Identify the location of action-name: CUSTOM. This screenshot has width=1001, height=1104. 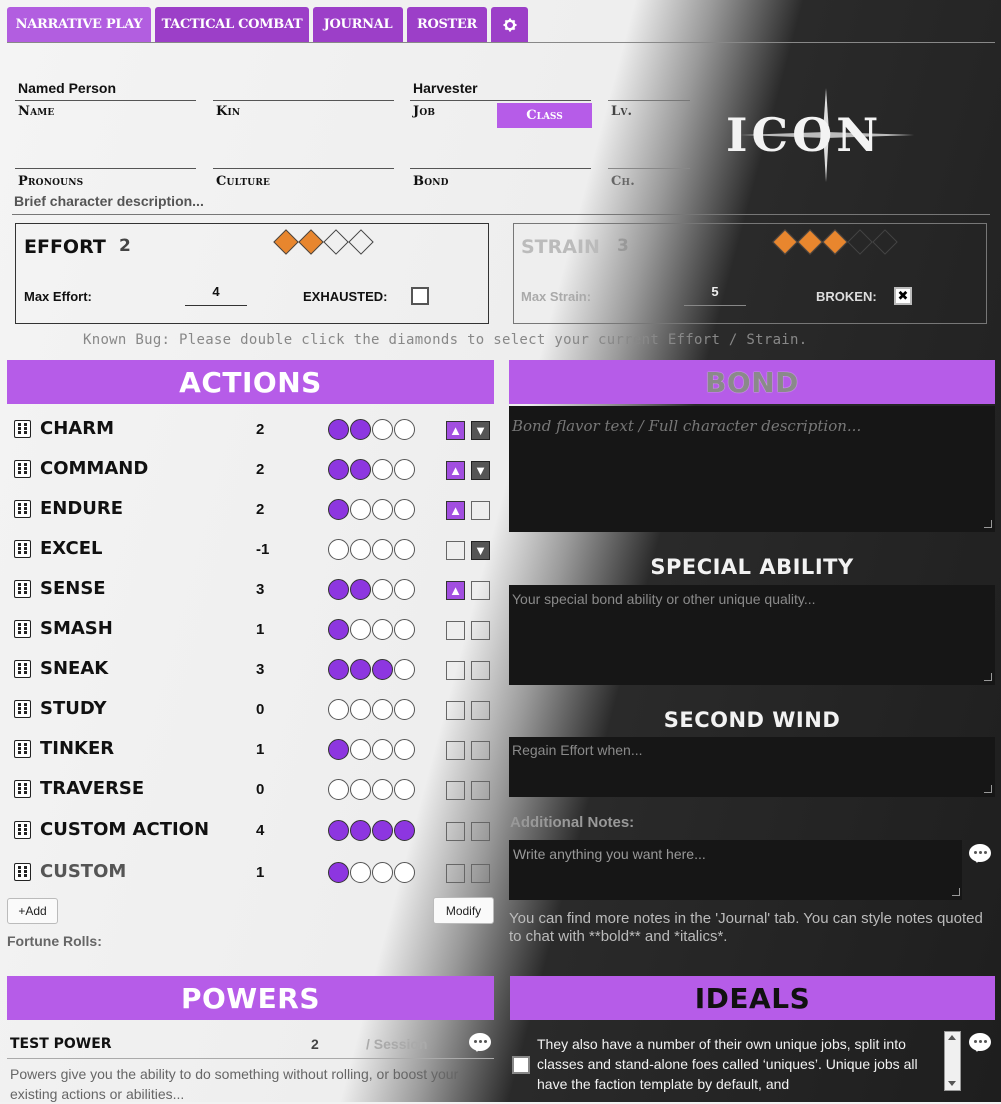
(83, 871).